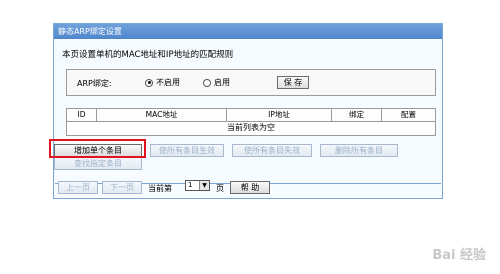 The image size is (500, 274). Describe the element at coordinates (293, 82) in the screenshot. I see `save-button: 保 存` at that location.